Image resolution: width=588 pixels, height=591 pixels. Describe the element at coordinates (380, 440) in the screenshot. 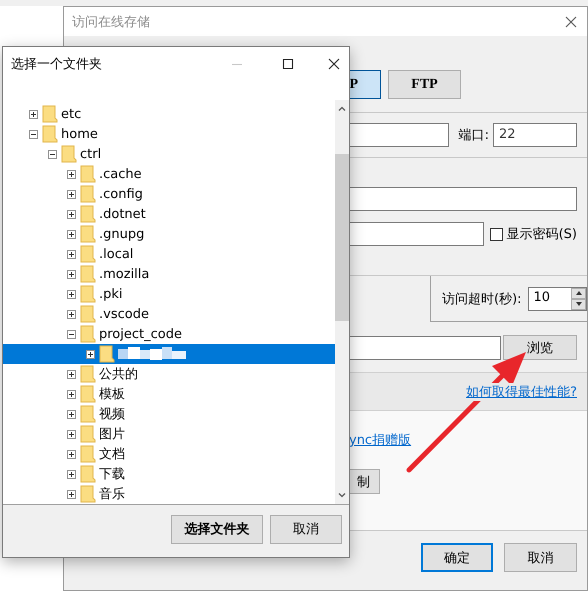

I see `donate-link: ync捐赠版` at that location.